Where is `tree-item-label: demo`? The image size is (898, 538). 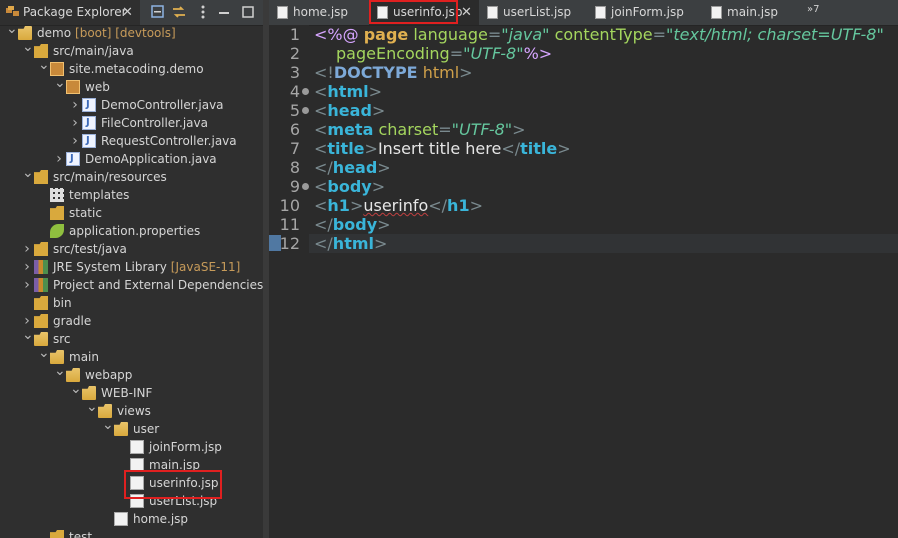 tree-item-label: demo is located at coordinates (54, 33).